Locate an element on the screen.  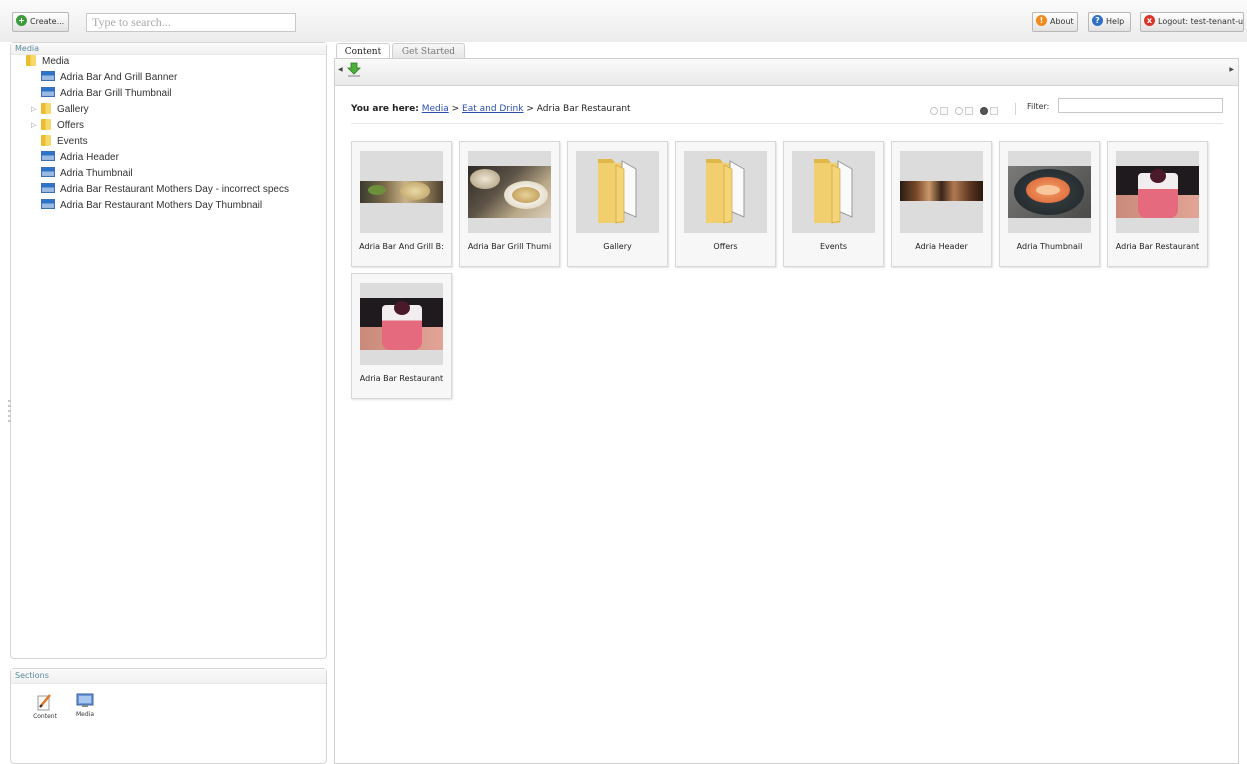
tree-item-label: Adria Bar And Grill Banner is located at coordinates (119, 77).